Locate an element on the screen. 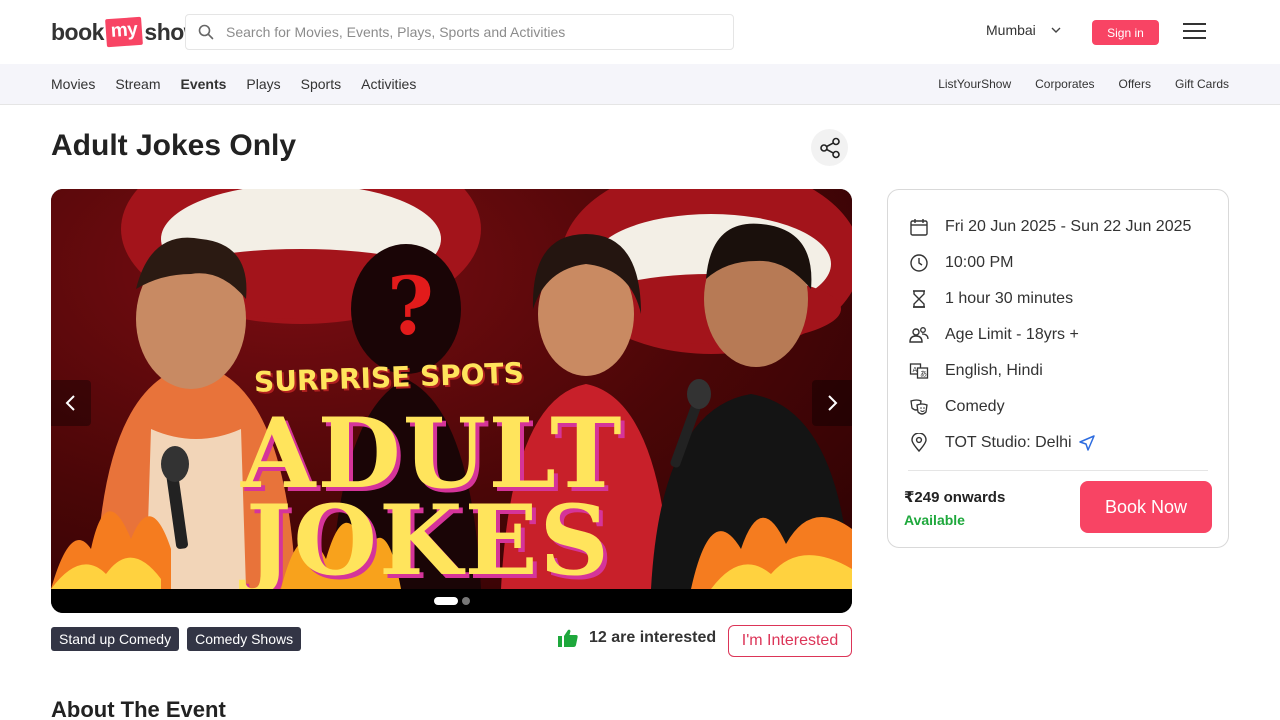  nav-sports: Sports is located at coordinates (321, 84).